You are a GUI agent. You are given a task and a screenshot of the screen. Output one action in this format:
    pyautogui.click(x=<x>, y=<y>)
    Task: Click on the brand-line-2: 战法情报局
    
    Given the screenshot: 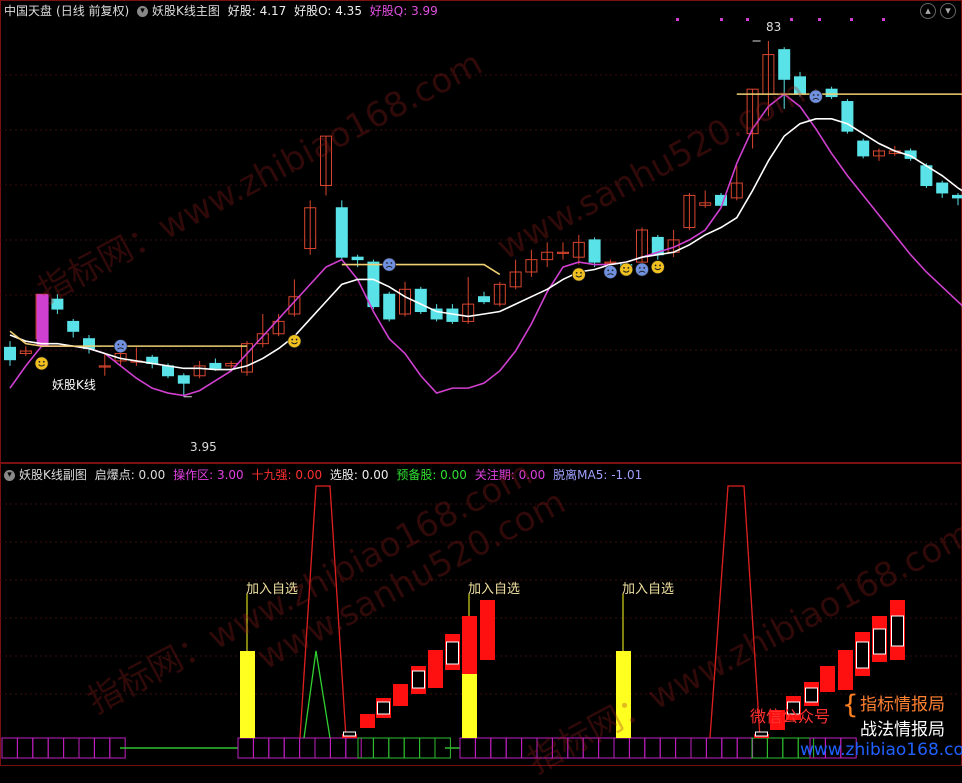 What is the action you would take?
    pyautogui.click(x=902, y=727)
    